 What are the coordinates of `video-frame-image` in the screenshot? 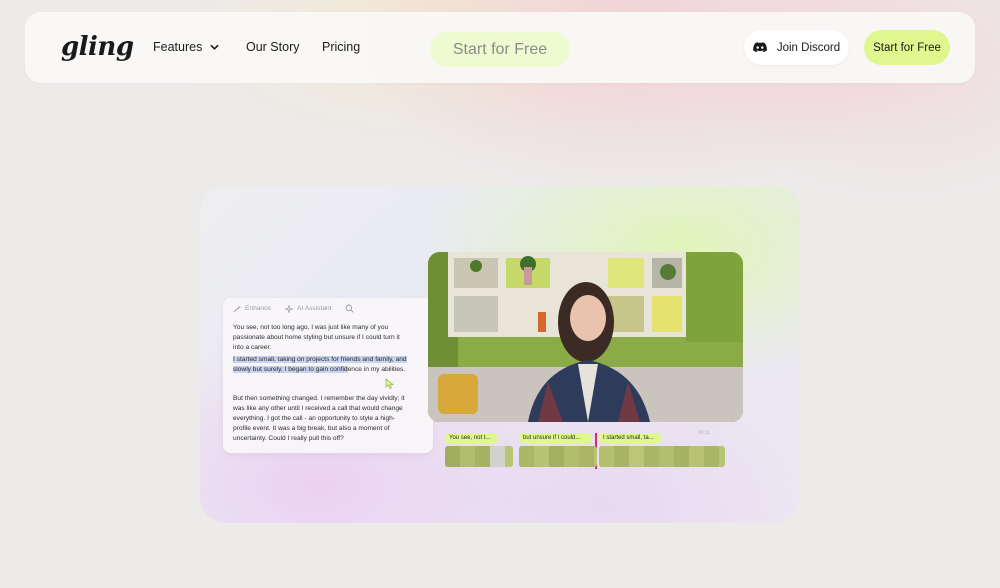 It's located at (585, 337).